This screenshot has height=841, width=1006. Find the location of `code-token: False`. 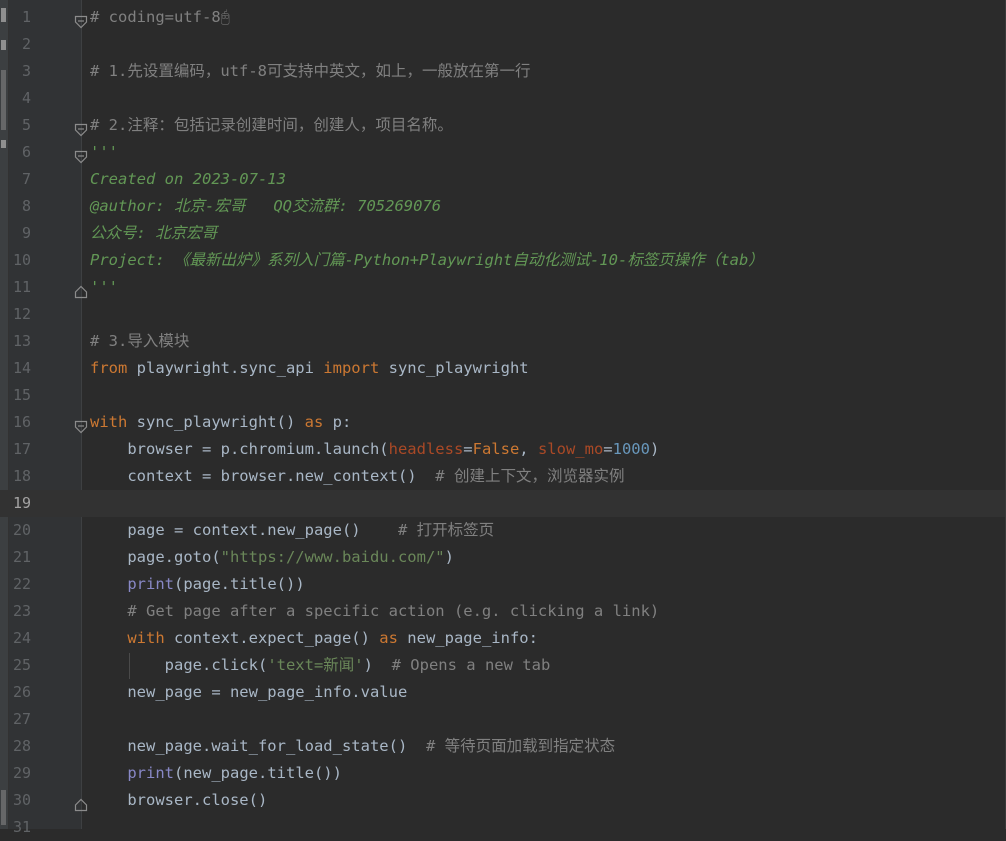

code-token: False is located at coordinates (496, 449).